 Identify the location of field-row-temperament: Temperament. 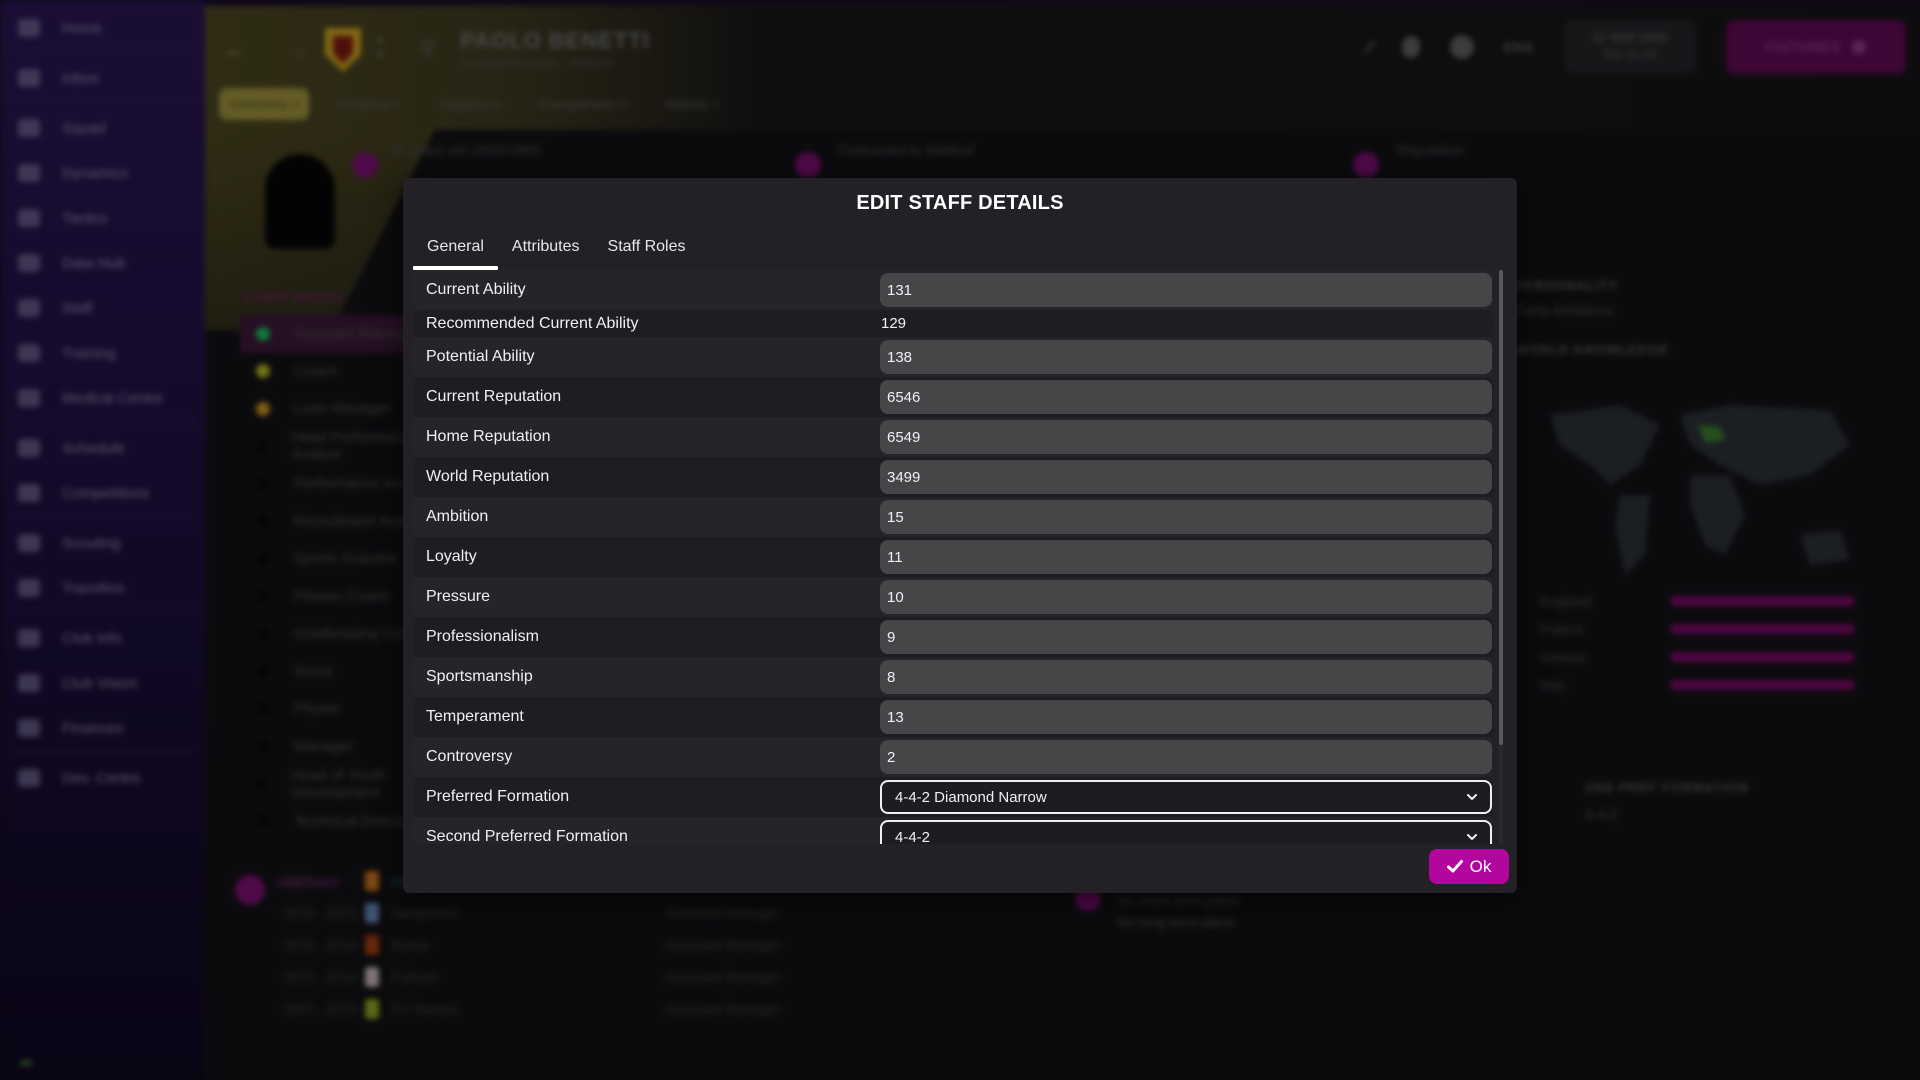
(953, 717).